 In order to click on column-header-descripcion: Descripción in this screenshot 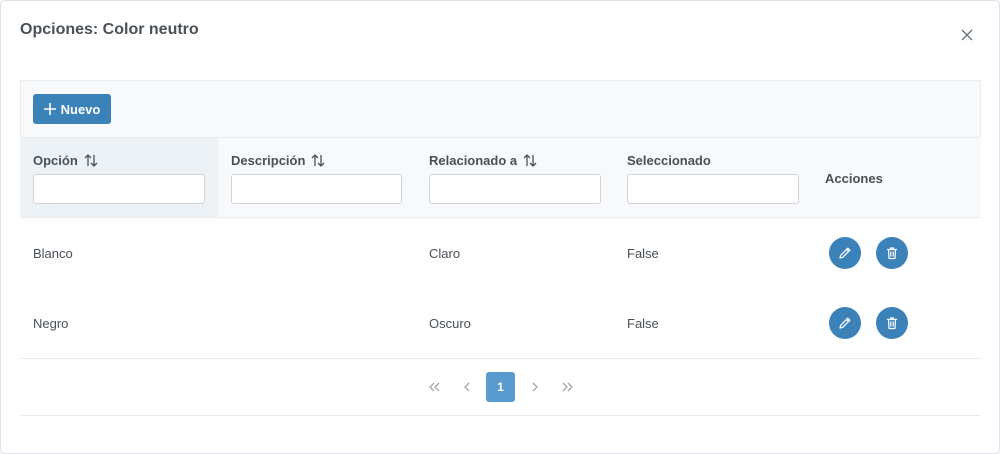, I will do `click(317, 177)`.